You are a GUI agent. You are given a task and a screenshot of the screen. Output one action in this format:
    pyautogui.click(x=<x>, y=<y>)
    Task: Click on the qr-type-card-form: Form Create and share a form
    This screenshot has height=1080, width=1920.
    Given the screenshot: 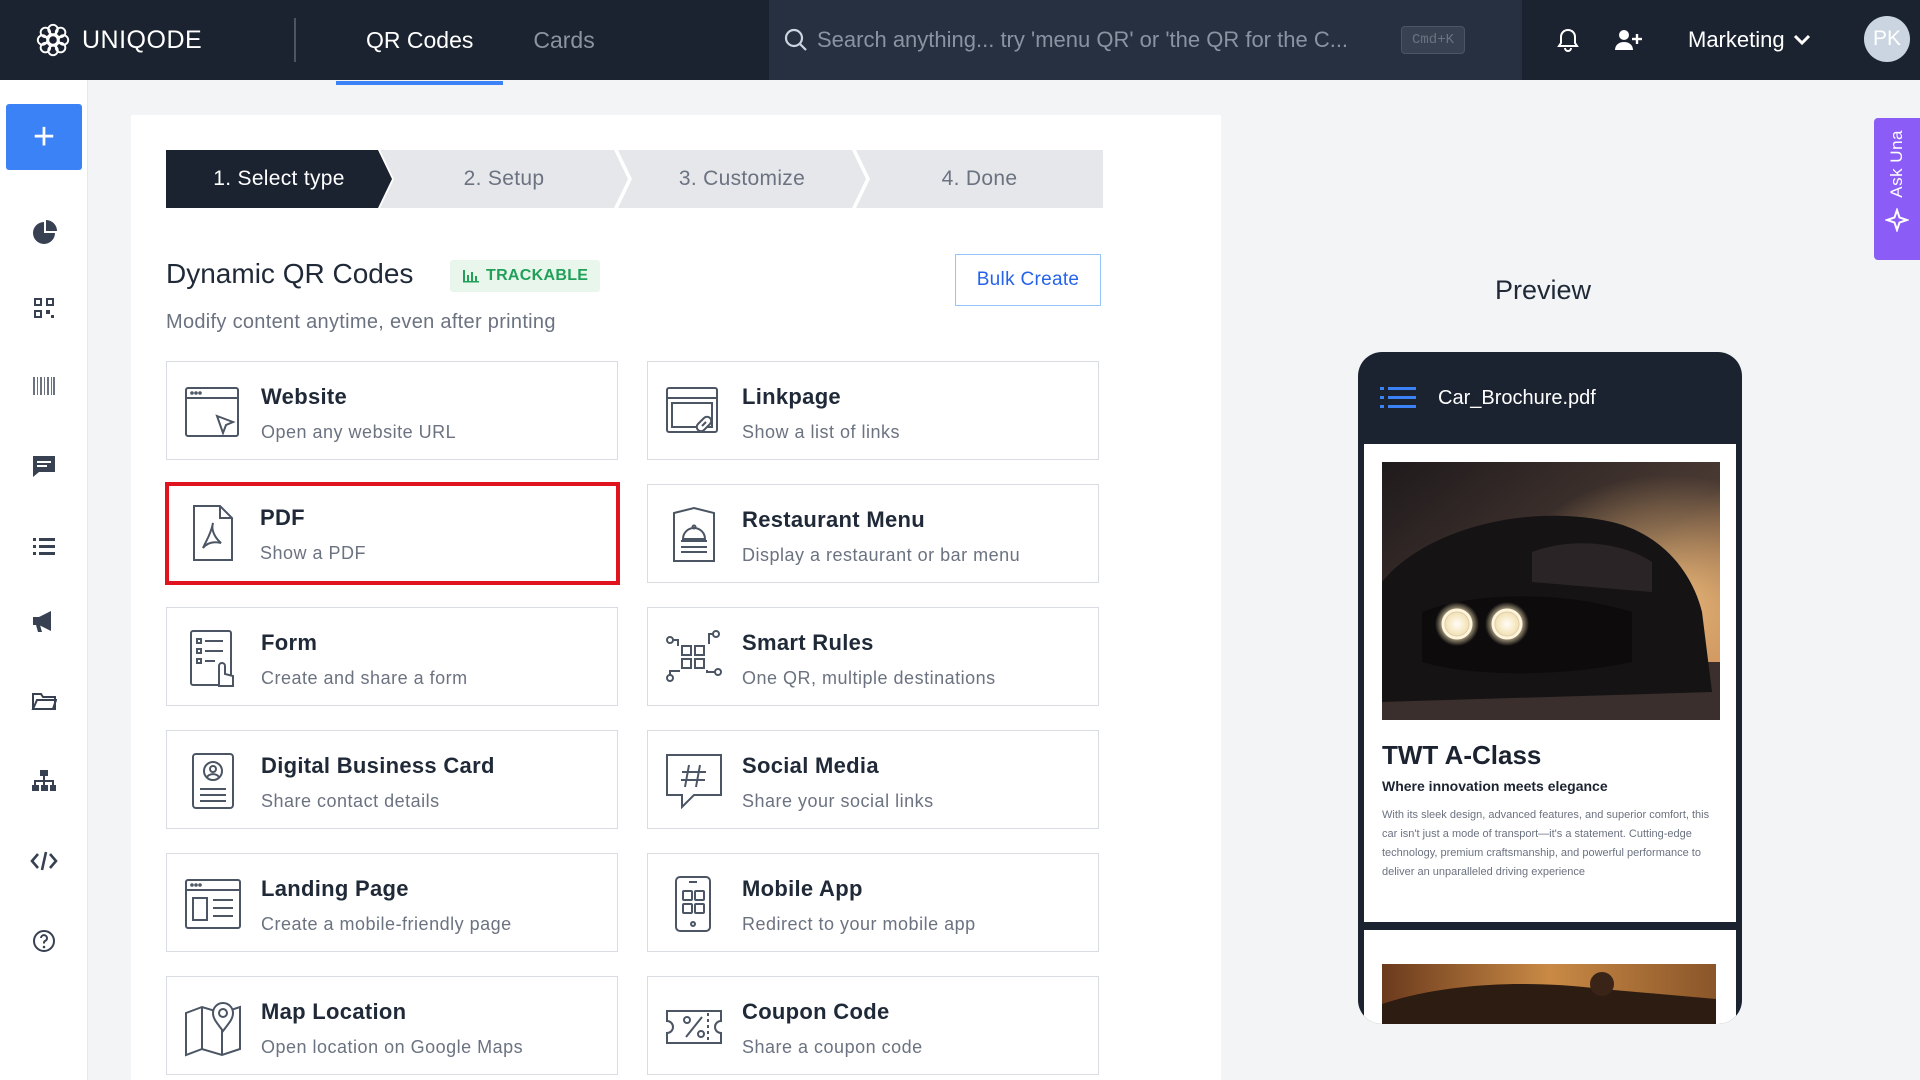 What is the action you would take?
    pyautogui.click(x=392, y=656)
    